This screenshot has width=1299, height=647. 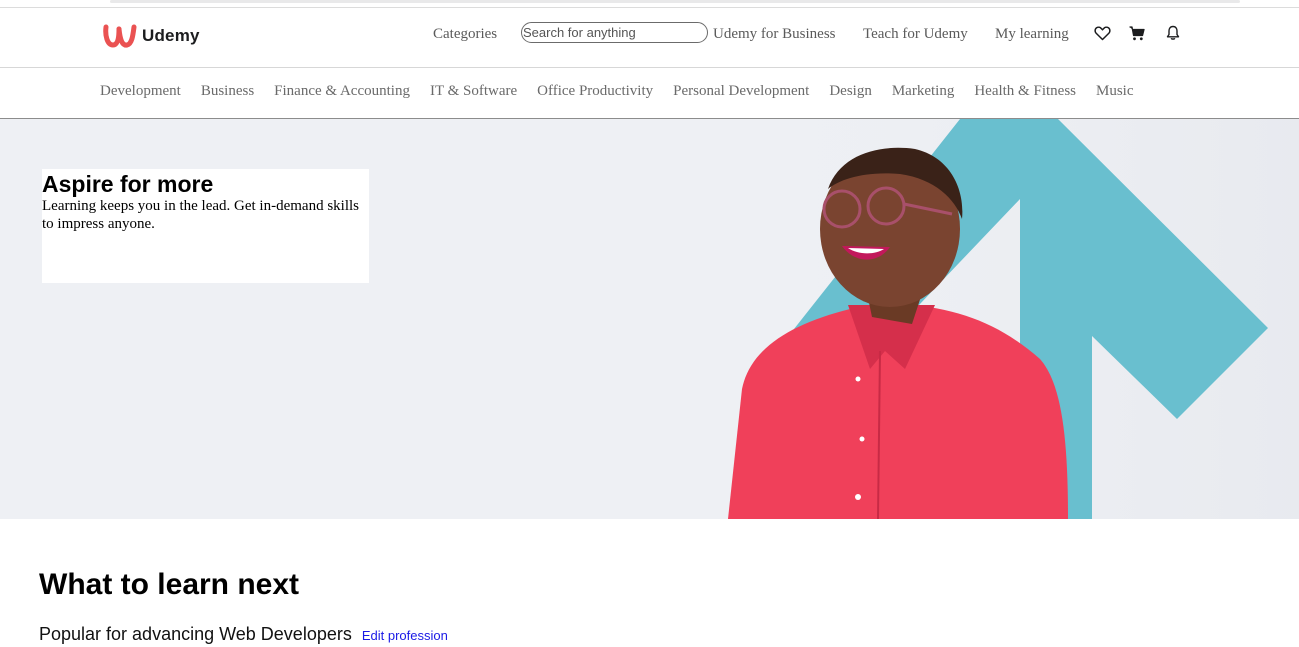 What do you see at coordinates (405, 635) in the screenshot?
I see `edit-profession-link: Edit profession` at bounding box center [405, 635].